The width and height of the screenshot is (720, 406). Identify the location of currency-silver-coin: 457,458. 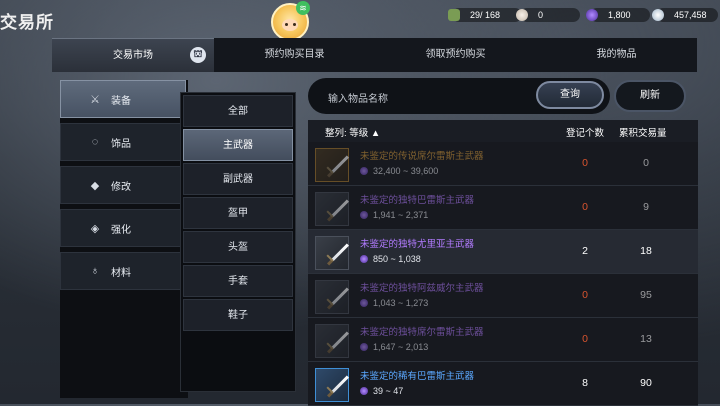
(685, 15).